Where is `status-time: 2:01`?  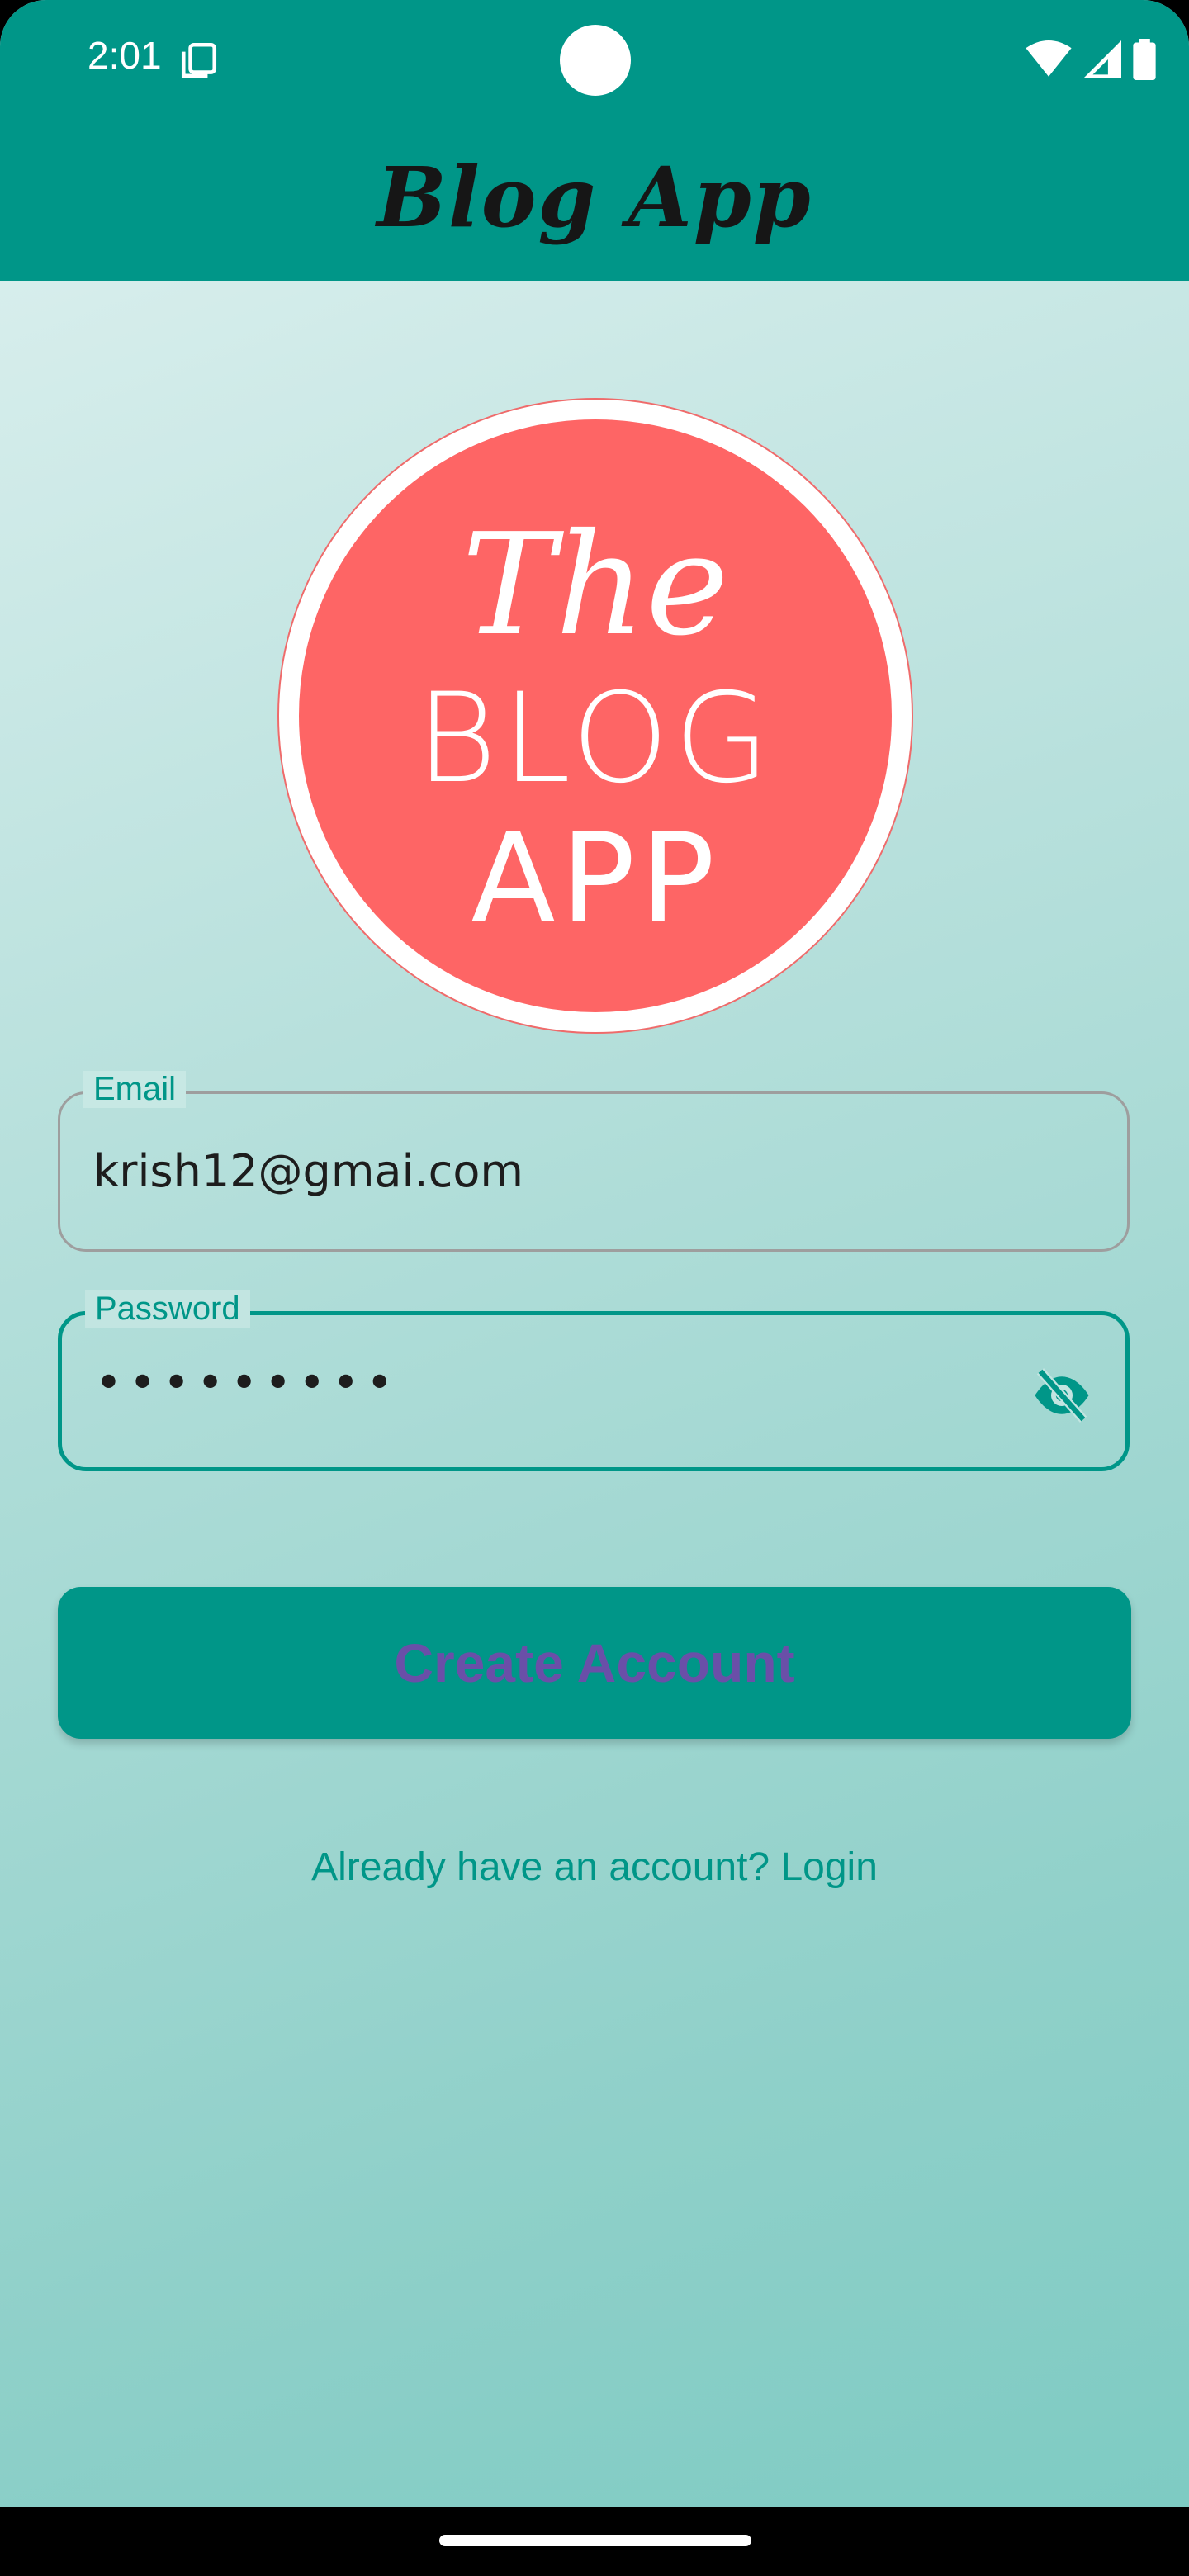
status-time: 2:01 is located at coordinates (125, 55).